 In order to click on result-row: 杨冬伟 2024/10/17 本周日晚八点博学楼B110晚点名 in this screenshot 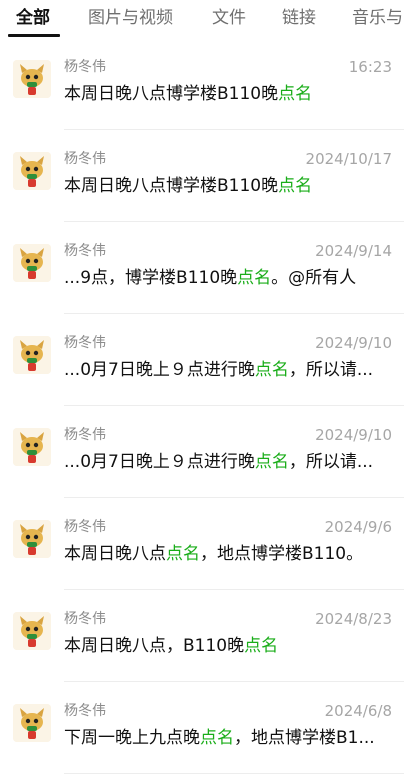, I will do `click(202, 176)`.